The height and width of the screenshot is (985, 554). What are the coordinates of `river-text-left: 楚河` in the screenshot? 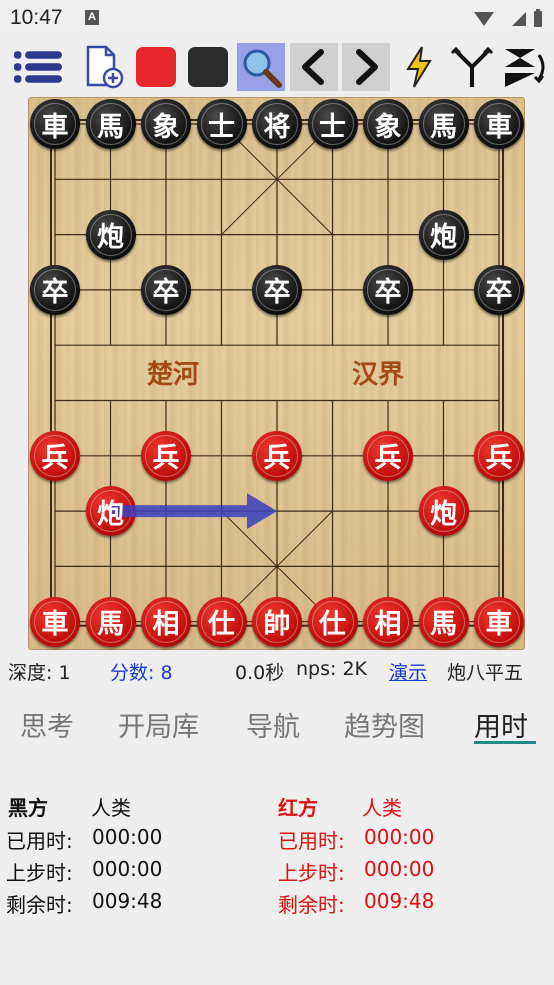 It's located at (173, 375).